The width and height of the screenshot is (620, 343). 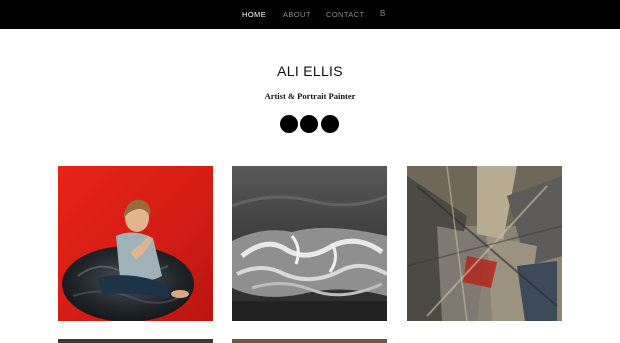 I want to click on site-title: ALI ELLIS, so click(x=310, y=71).